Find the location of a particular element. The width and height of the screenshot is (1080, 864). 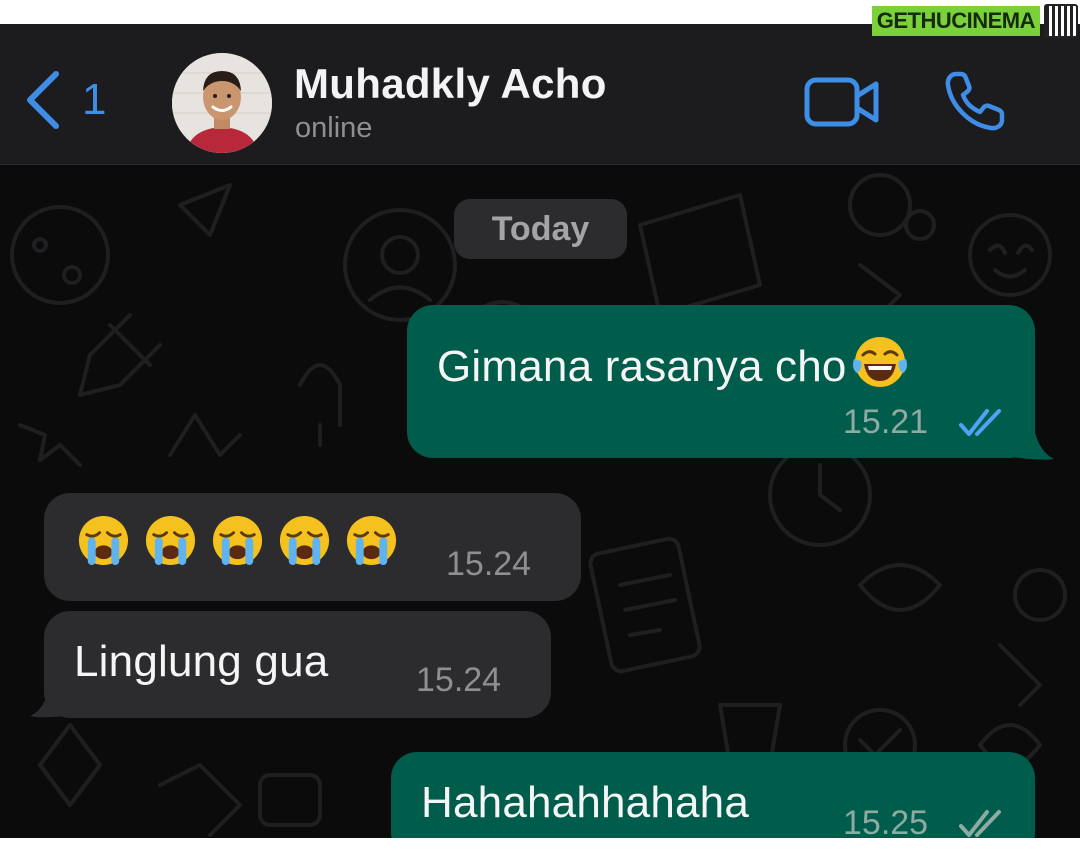

message-text-content: Gimana rasanya cho is located at coordinates (642, 366).